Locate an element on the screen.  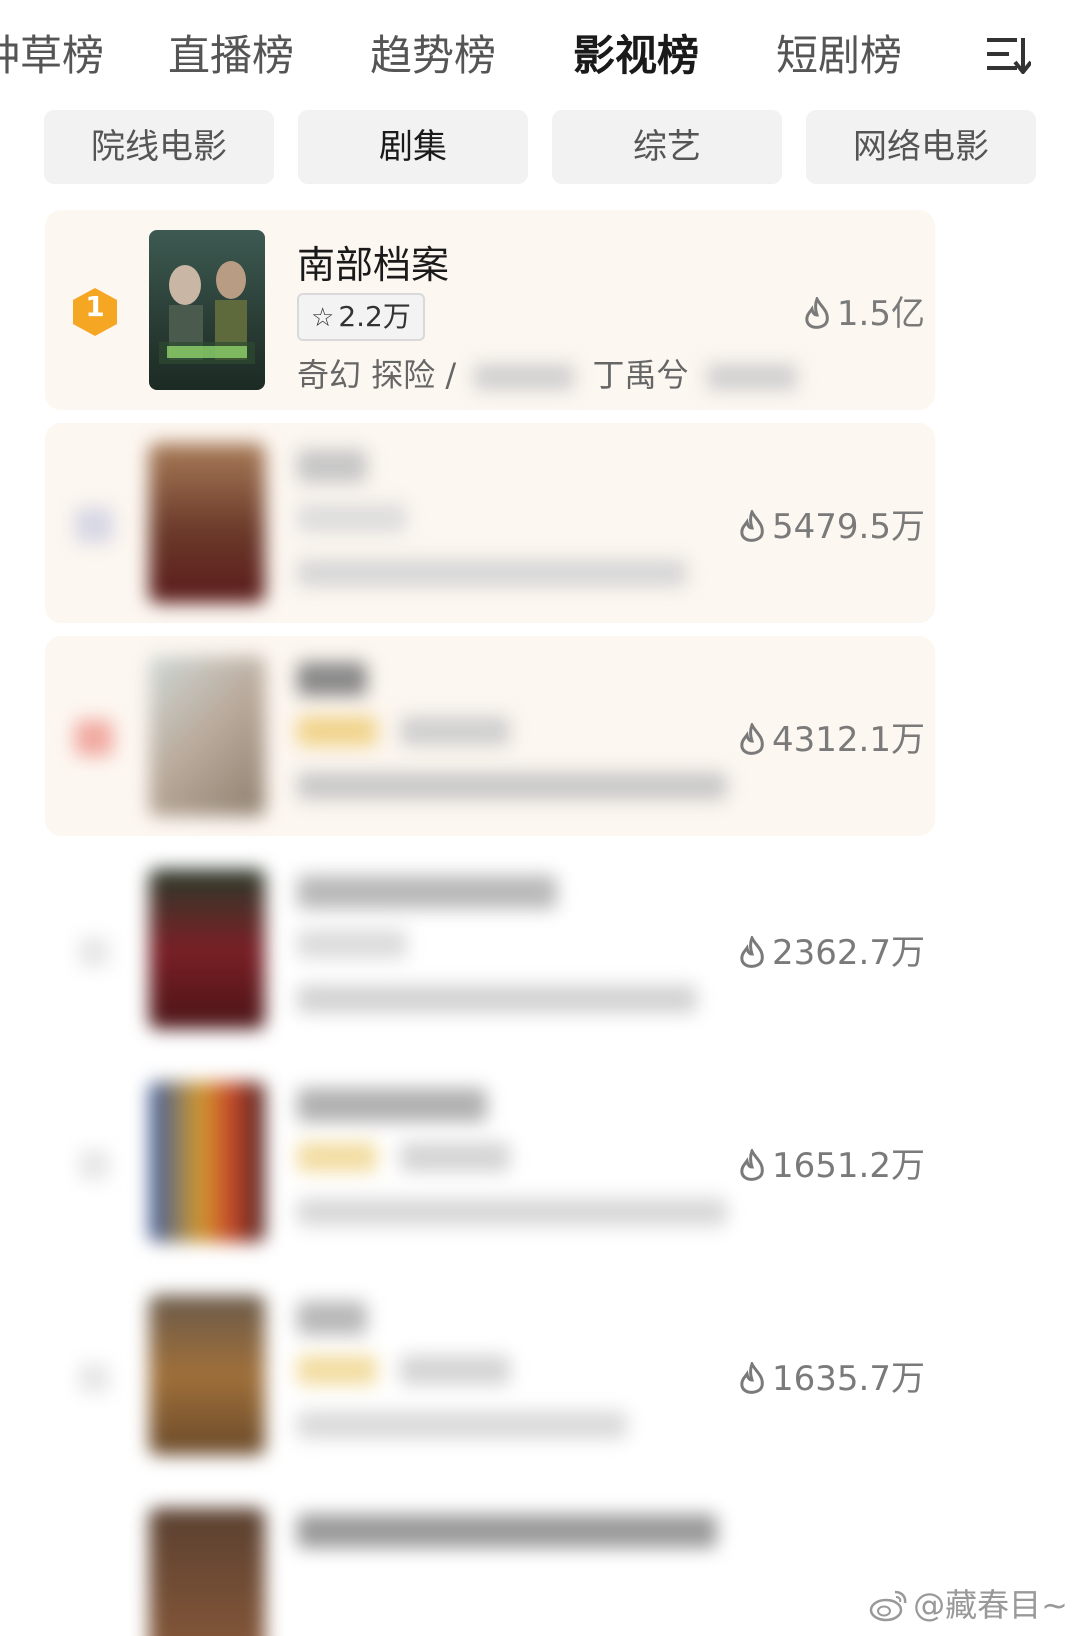
watermark: @藏春目~ is located at coordinates (968, 1603).